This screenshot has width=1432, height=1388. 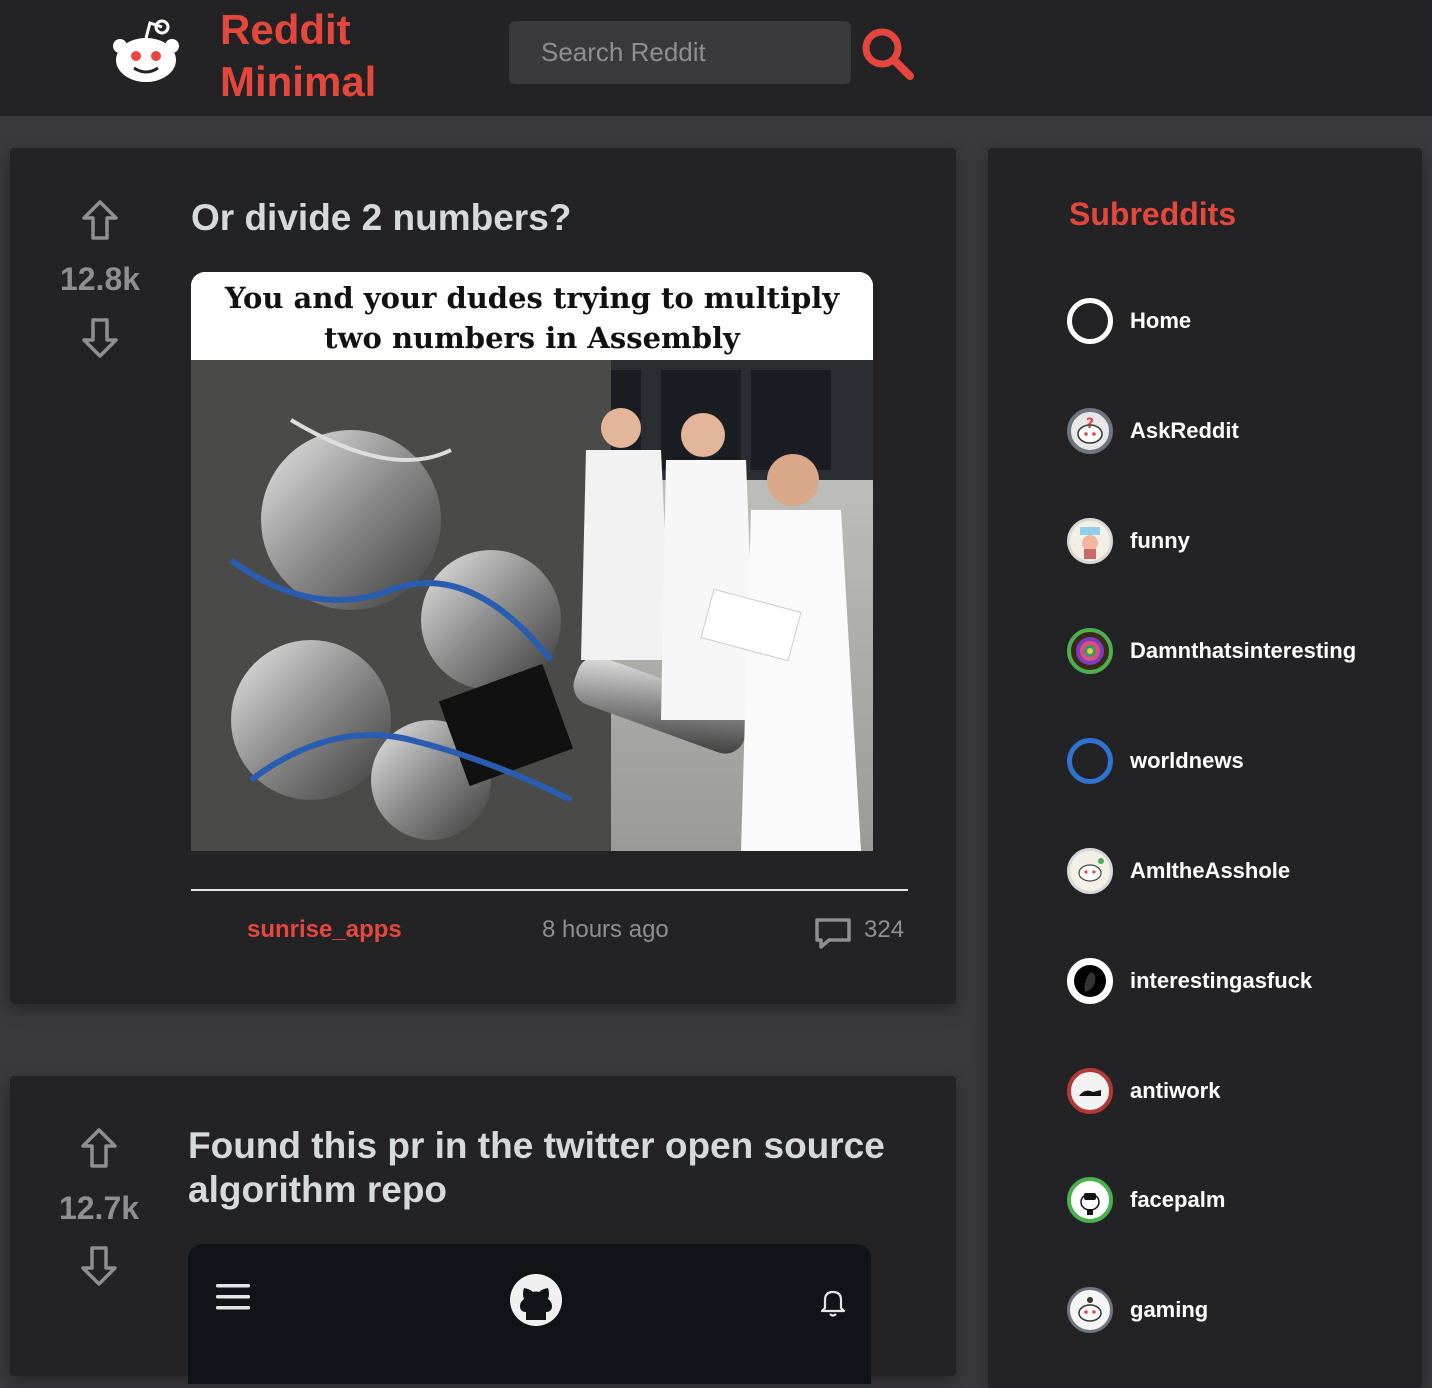 I want to click on antiwork-icon, so click(x=1090, y=1091).